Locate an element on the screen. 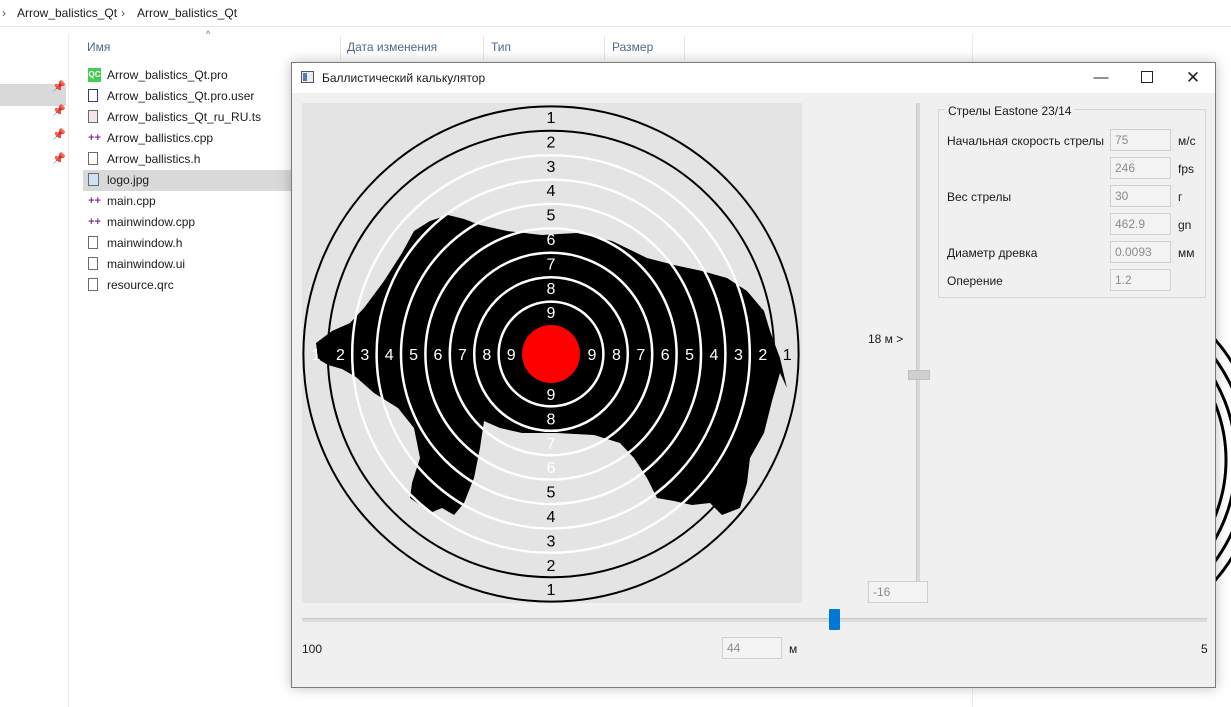 Image resolution: width=1231 pixels, height=707 pixels. diameter-field is located at coordinates (1140, 252).